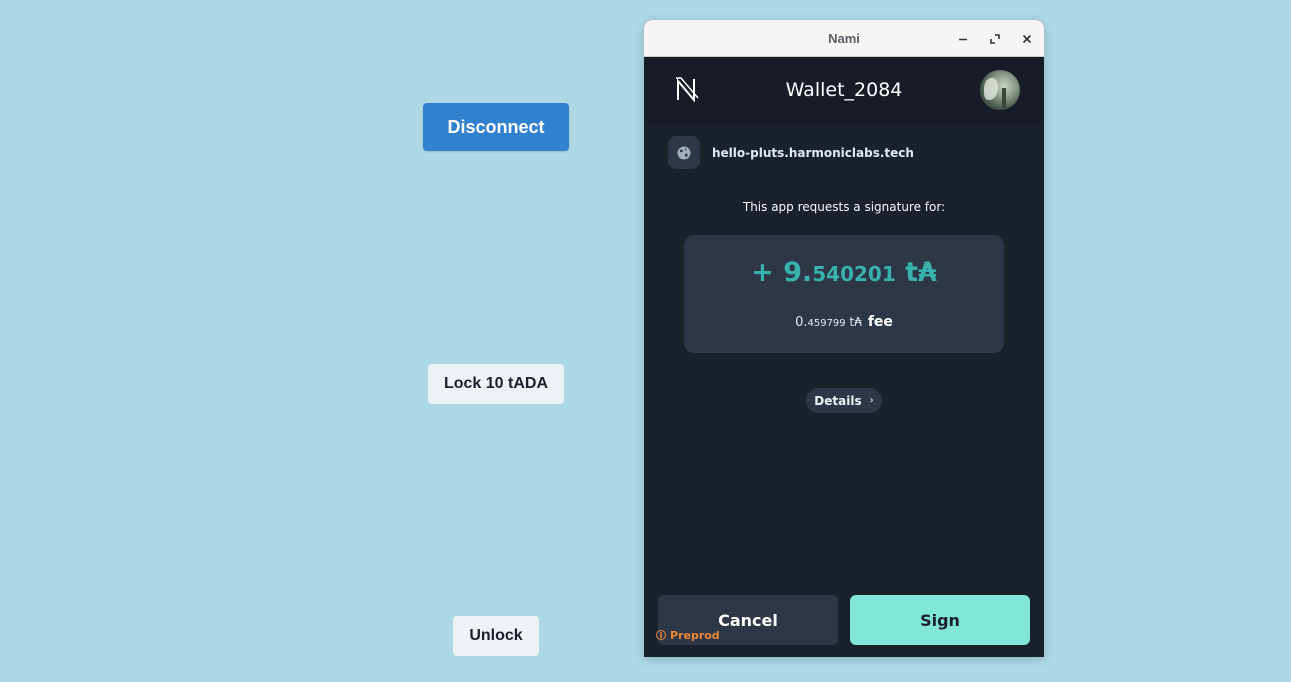 The height and width of the screenshot is (682, 1291). Describe the element at coordinates (496, 127) in the screenshot. I see `disconnect-button: Disconnect` at that location.